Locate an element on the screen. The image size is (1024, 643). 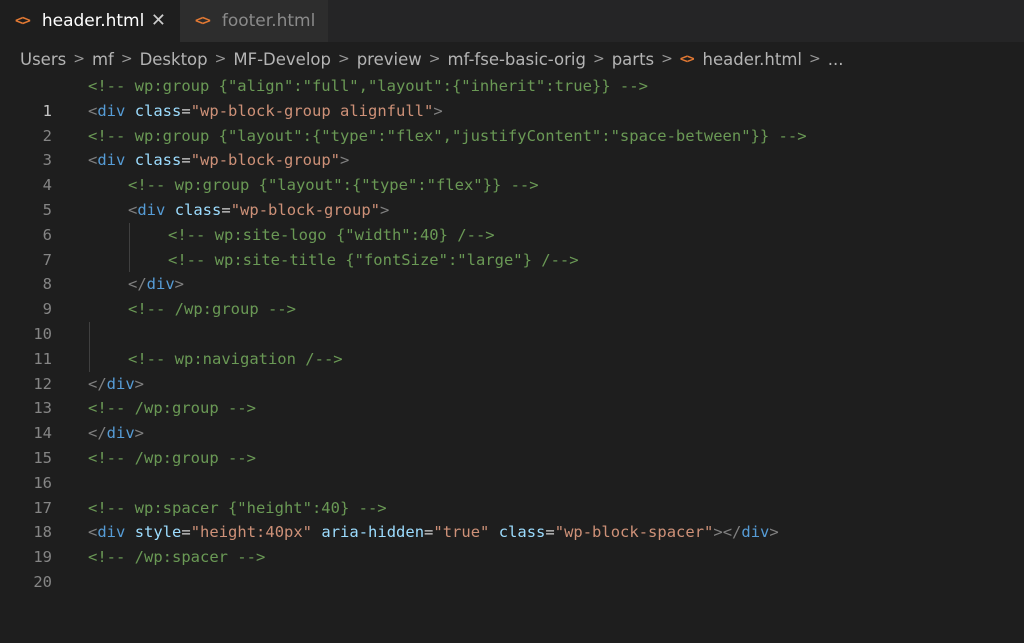
code-line: 9 </div> is located at coordinates (512, 295).